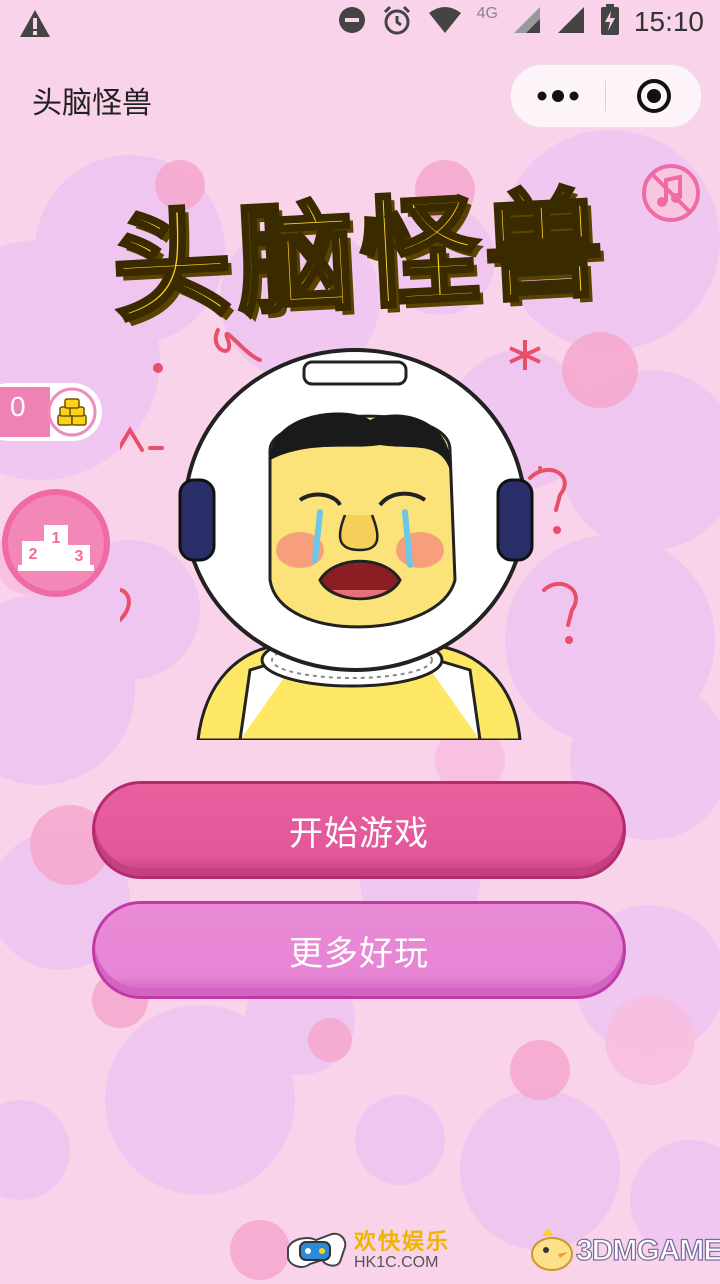 Image resolution: width=720 pixels, height=1284 pixels. Describe the element at coordinates (402, 1242) in the screenshot. I see `watermark-hk1c-name: 欢快娱乐` at that location.